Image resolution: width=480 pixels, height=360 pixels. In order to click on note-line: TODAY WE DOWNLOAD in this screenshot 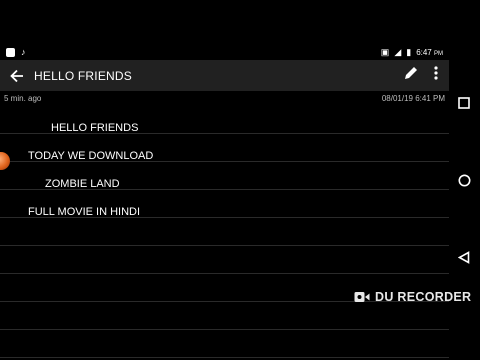, I will do `click(91, 156)`.